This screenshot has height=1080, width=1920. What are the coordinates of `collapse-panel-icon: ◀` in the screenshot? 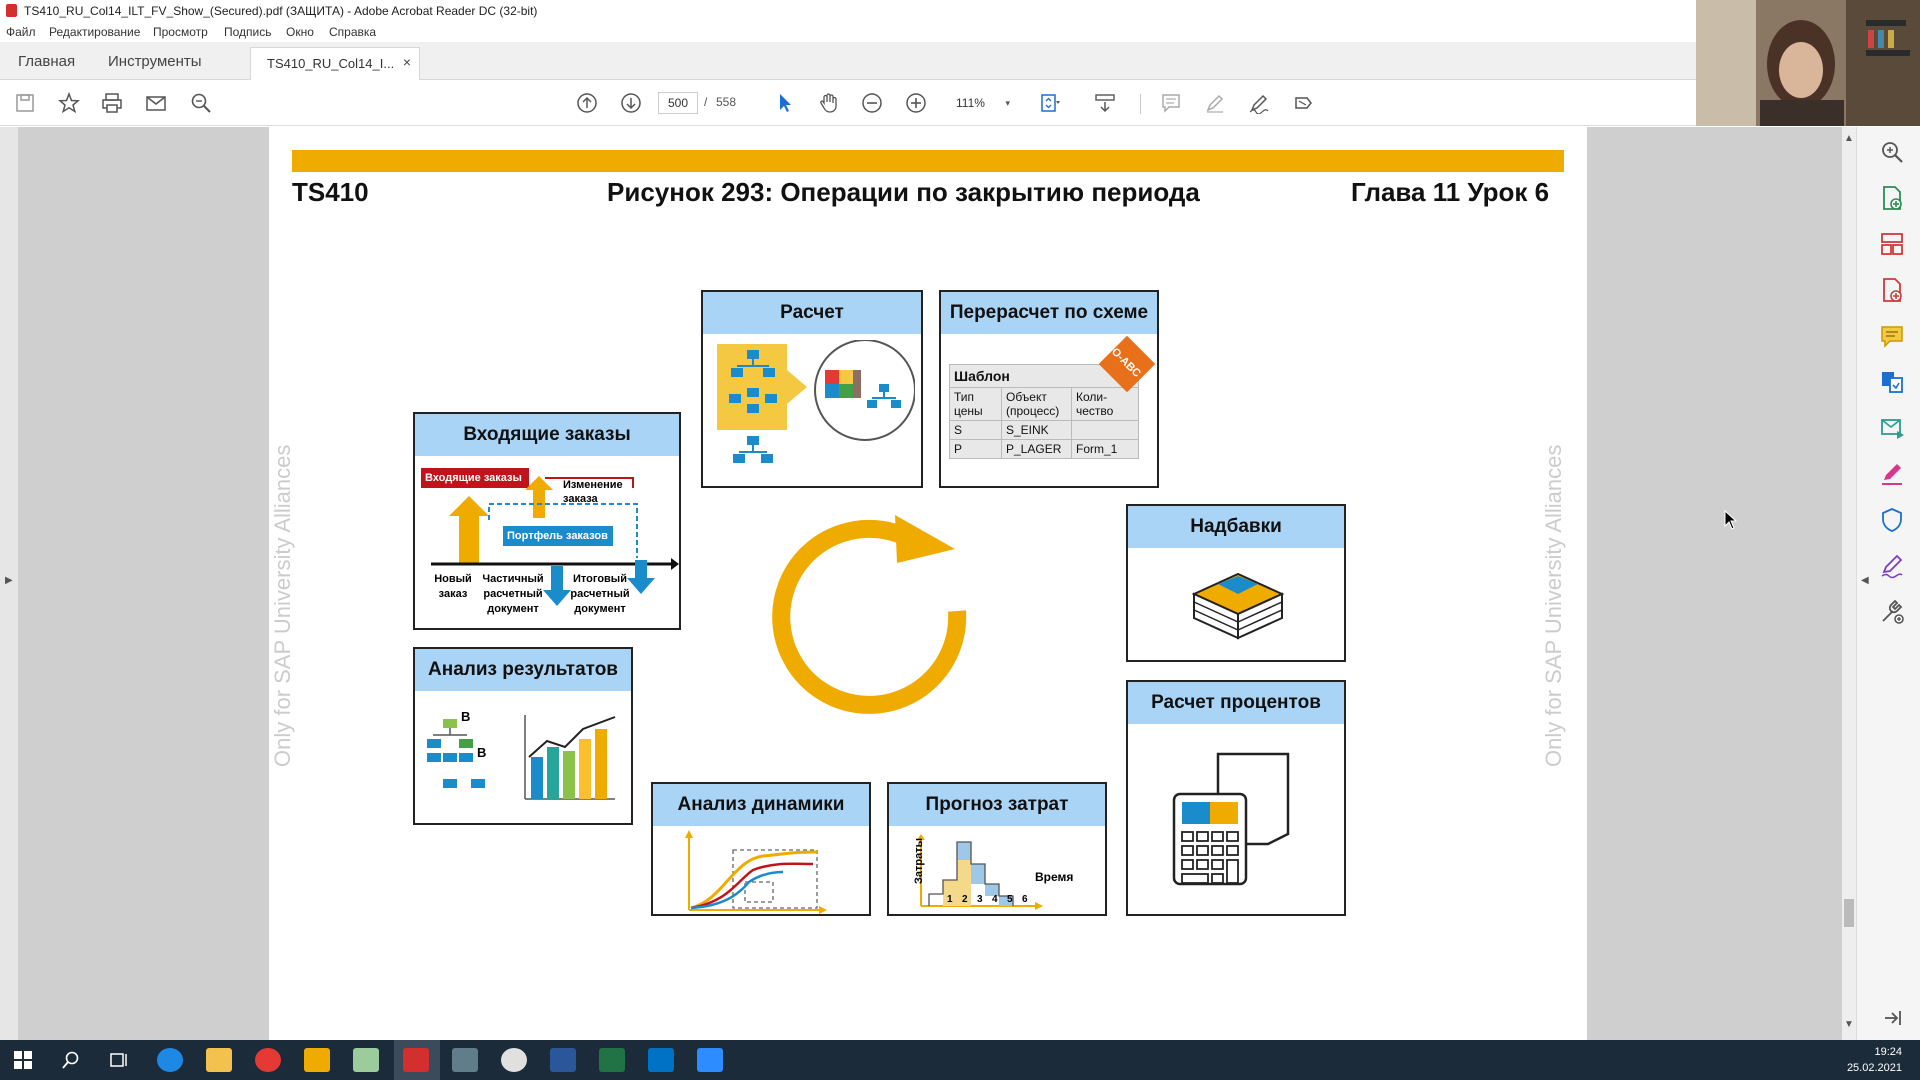 It's located at (1865, 580).